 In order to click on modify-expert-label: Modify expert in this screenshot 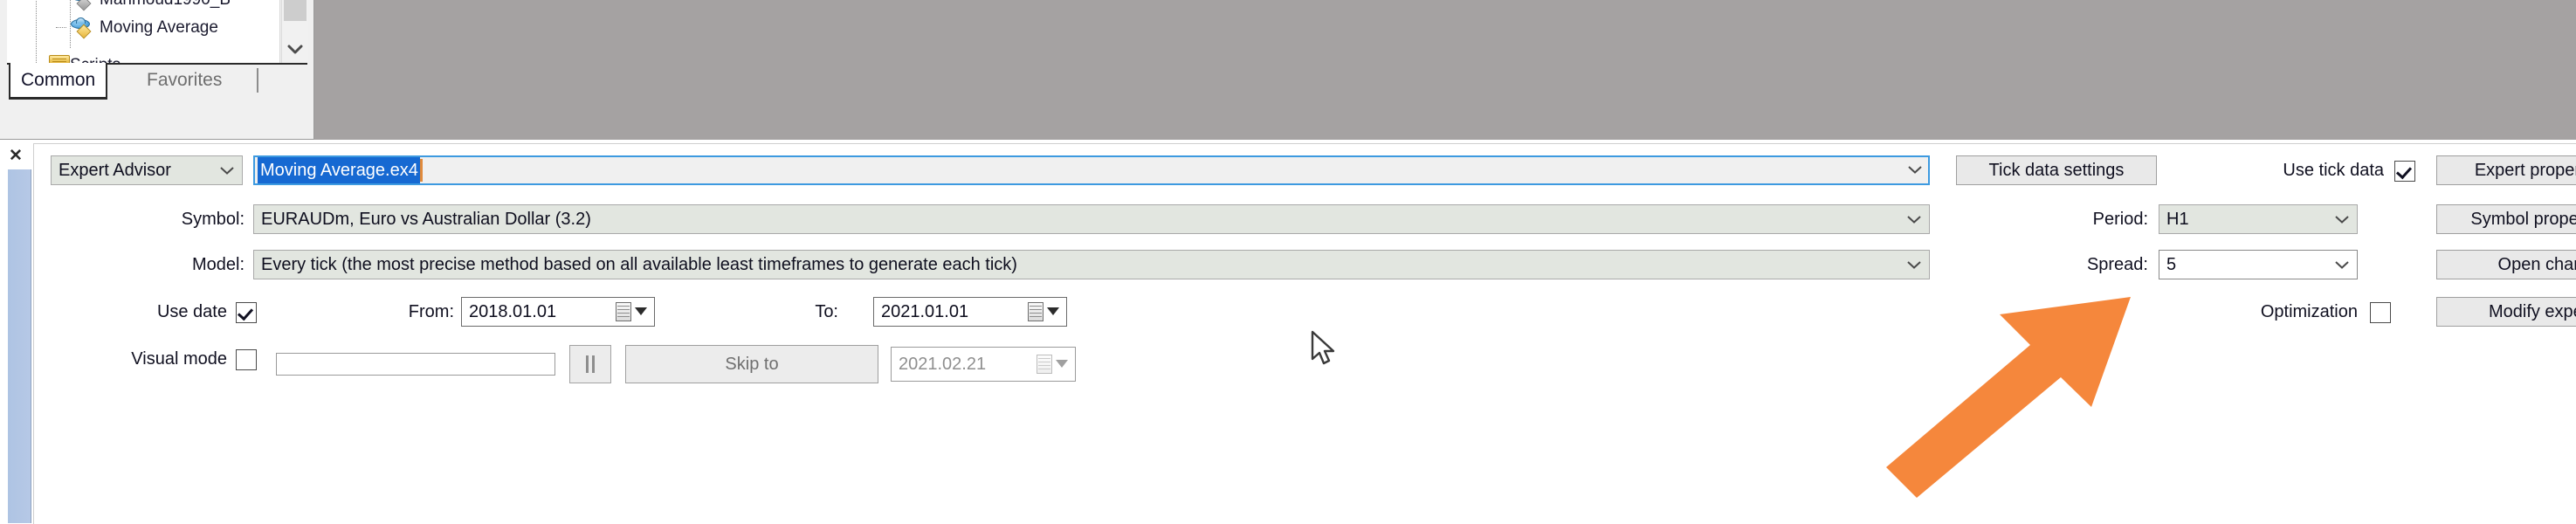, I will do `click(2532, 311)`.